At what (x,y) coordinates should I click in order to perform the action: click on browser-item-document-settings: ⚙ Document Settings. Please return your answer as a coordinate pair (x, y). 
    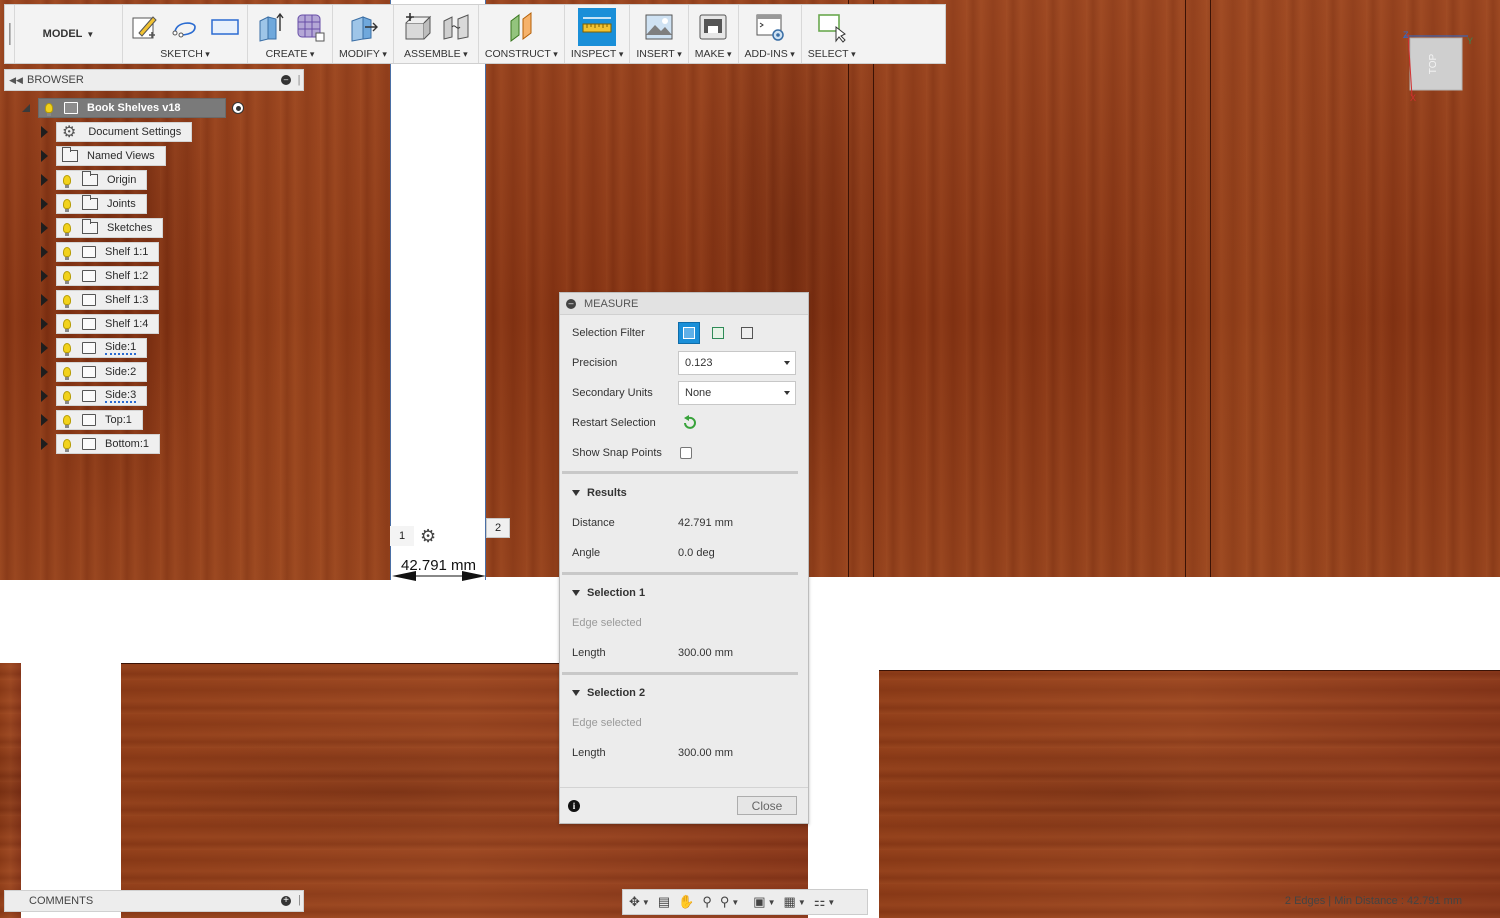
    Looking at the image, I should click on (115, 132).